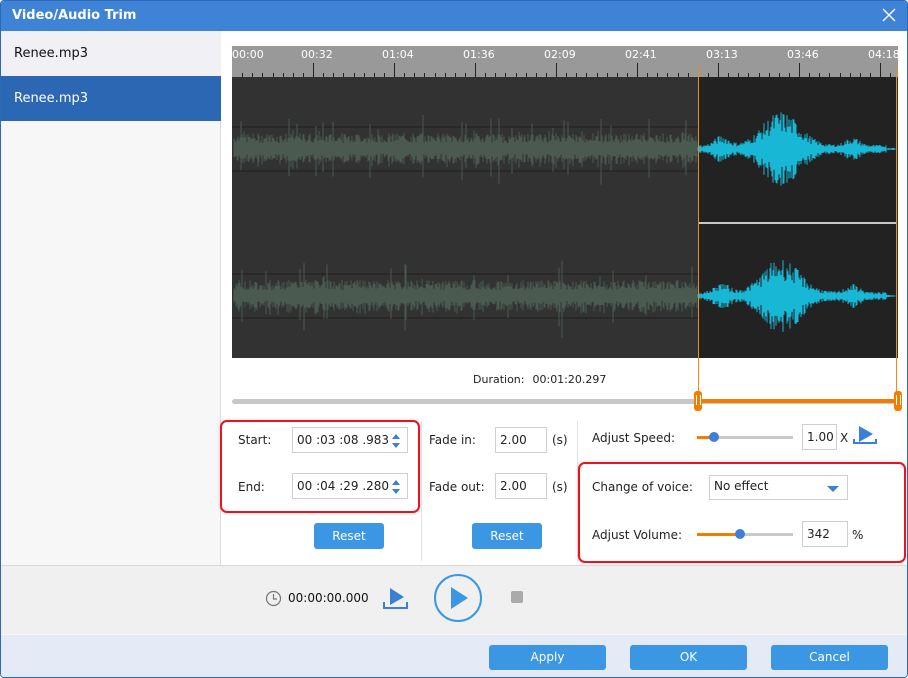 This screenshot has height=678, width=908. Describe the element at coordinates (248, 54) in the screenshot. I see `ruler-label: 00:00` at that location.